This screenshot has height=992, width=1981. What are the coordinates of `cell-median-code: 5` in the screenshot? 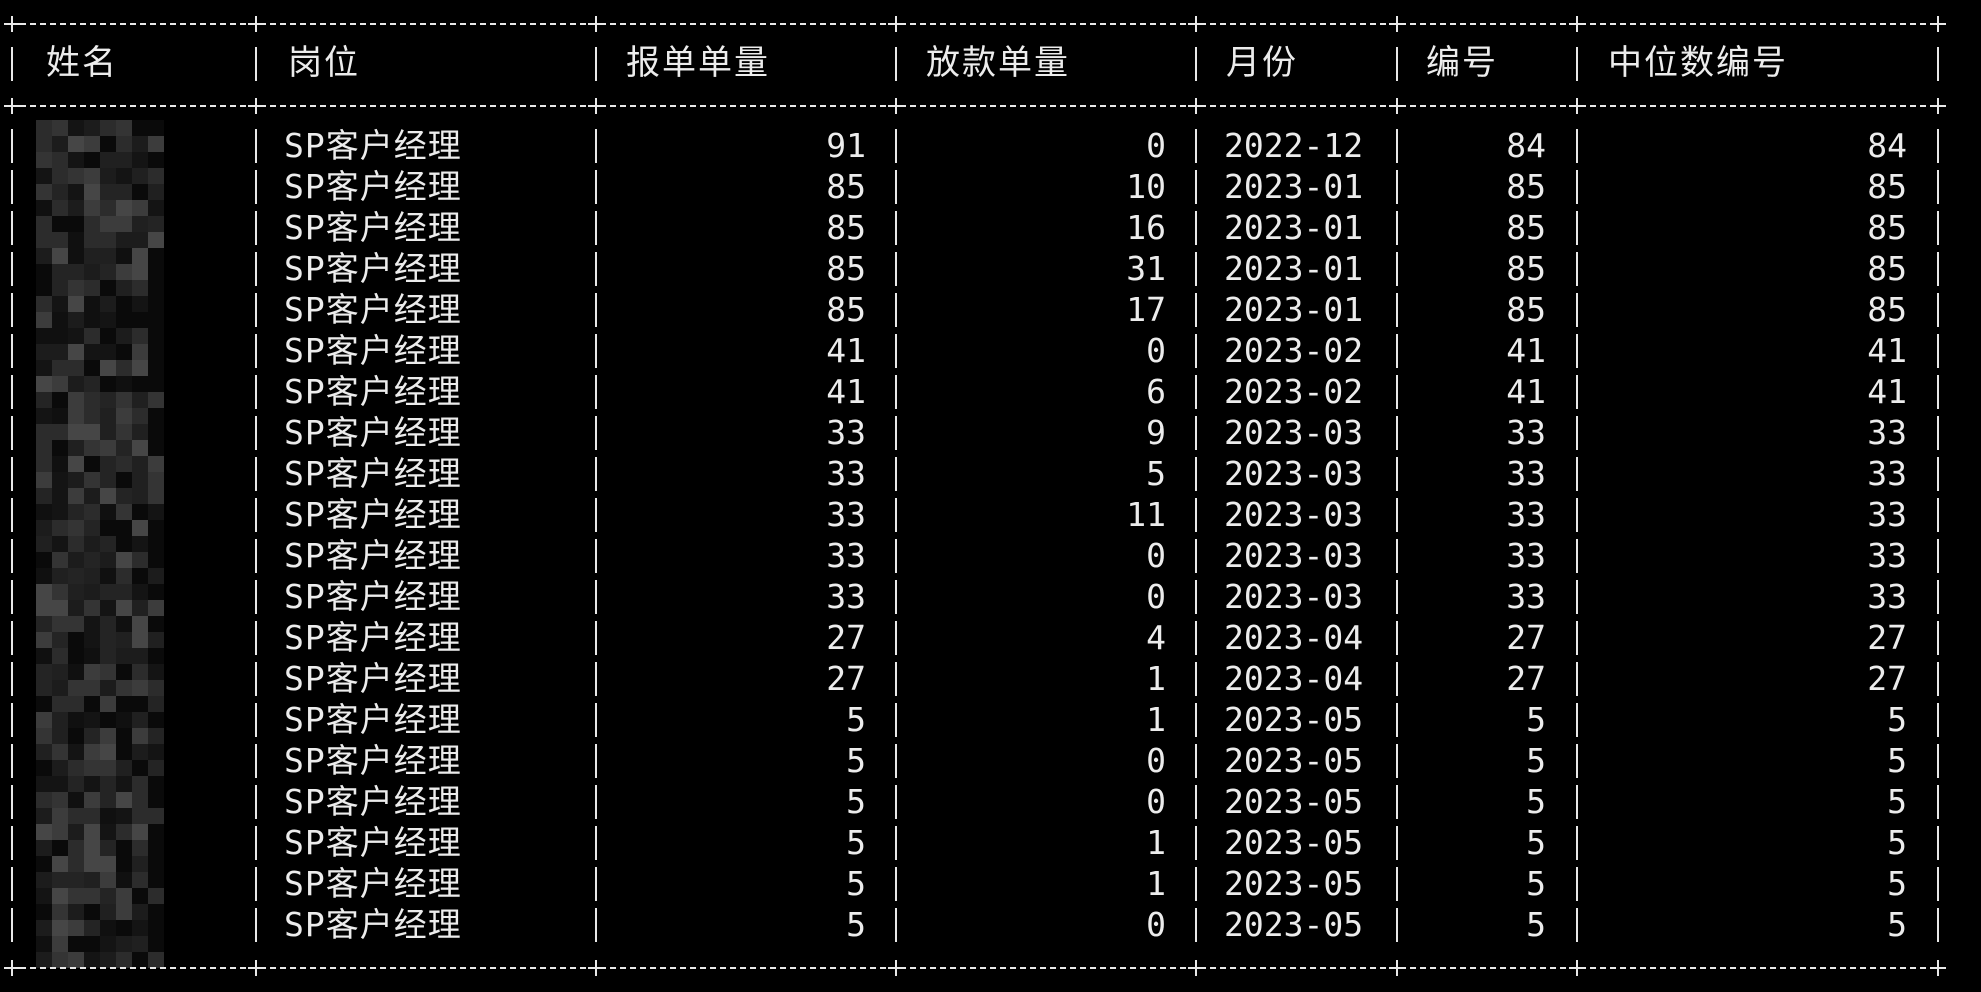 It's located at (1897, 760).